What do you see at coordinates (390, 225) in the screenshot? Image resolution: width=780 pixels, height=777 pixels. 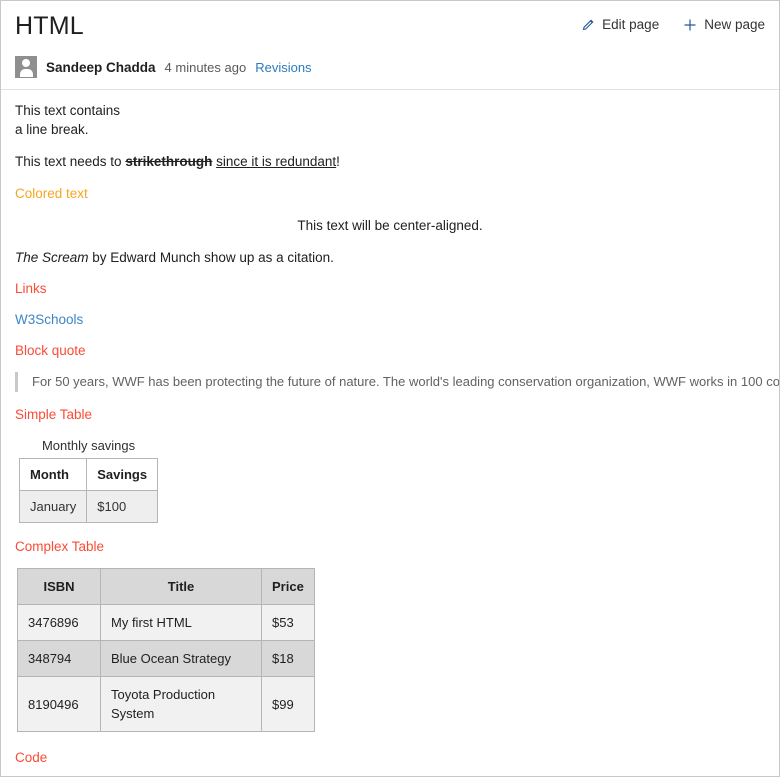 I see `center-aligned-text: This text will be center-aligned.` at bounding box center [390, 225].